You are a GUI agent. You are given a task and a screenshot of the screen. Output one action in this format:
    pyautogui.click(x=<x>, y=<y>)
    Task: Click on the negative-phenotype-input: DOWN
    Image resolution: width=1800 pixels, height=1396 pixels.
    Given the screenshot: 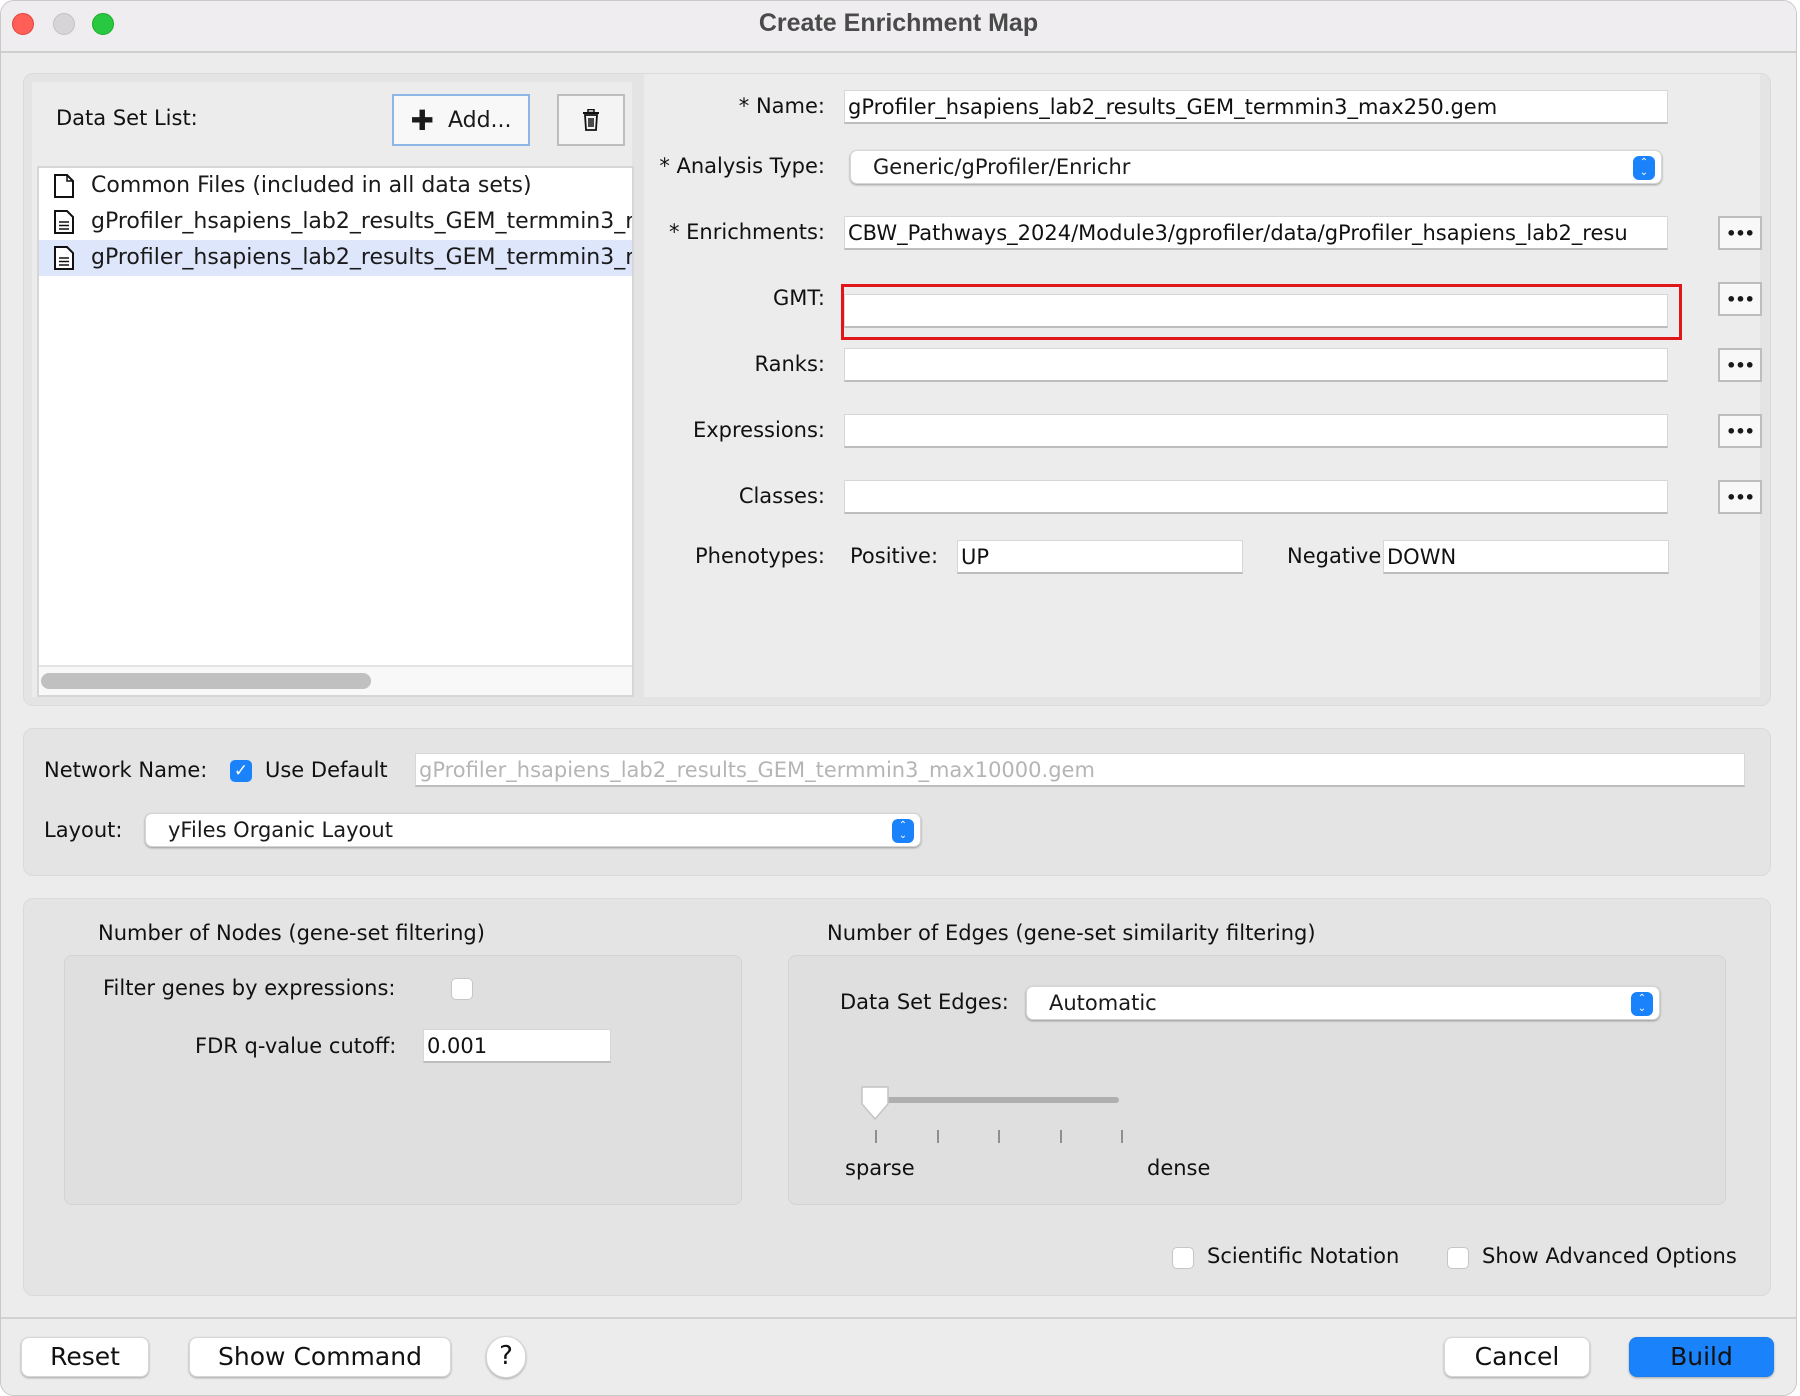 What is the action you would take?
    pyautogui.click(x=1526, y=557)
    